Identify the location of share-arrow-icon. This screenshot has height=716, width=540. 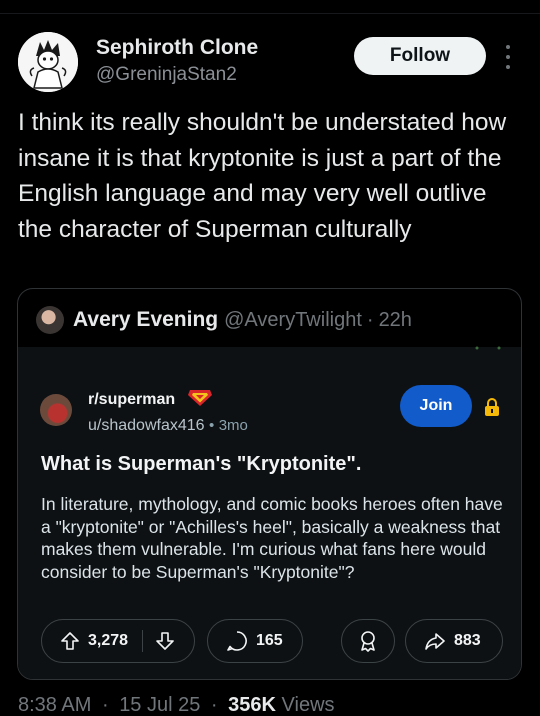
(435, 641).